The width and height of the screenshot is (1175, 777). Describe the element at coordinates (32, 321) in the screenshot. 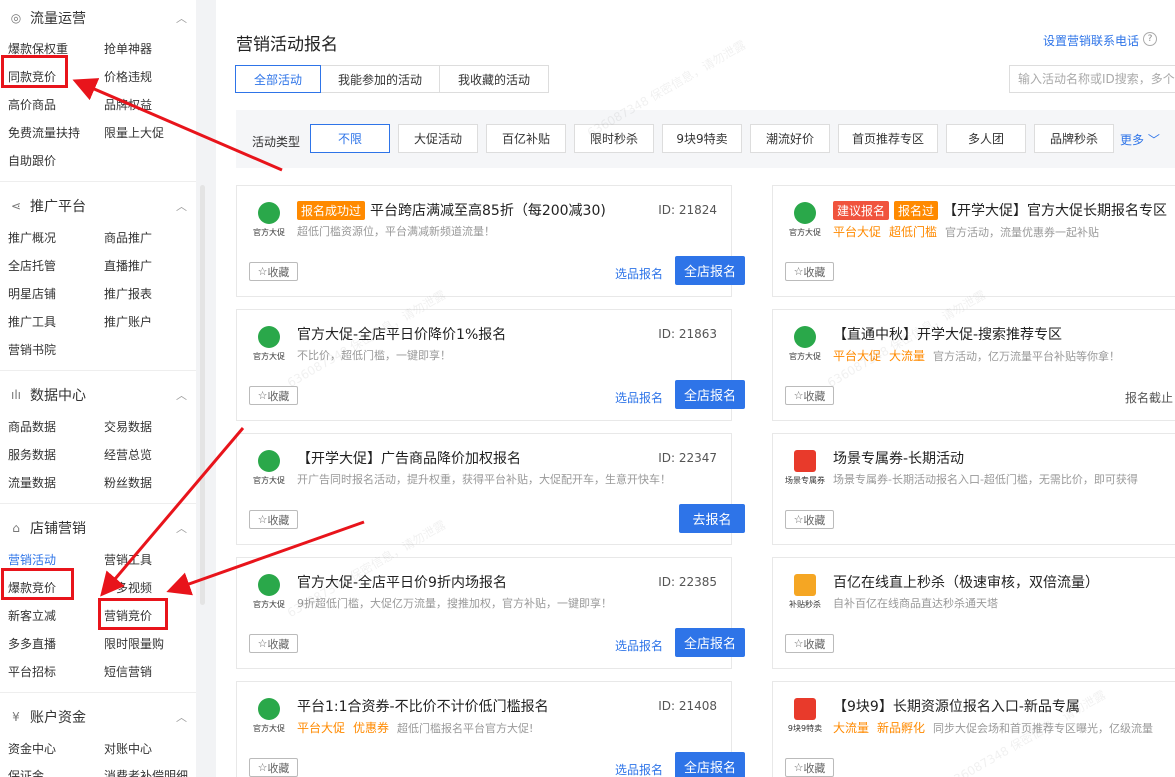

I see `sidebar-item: 推广工具` at that location.